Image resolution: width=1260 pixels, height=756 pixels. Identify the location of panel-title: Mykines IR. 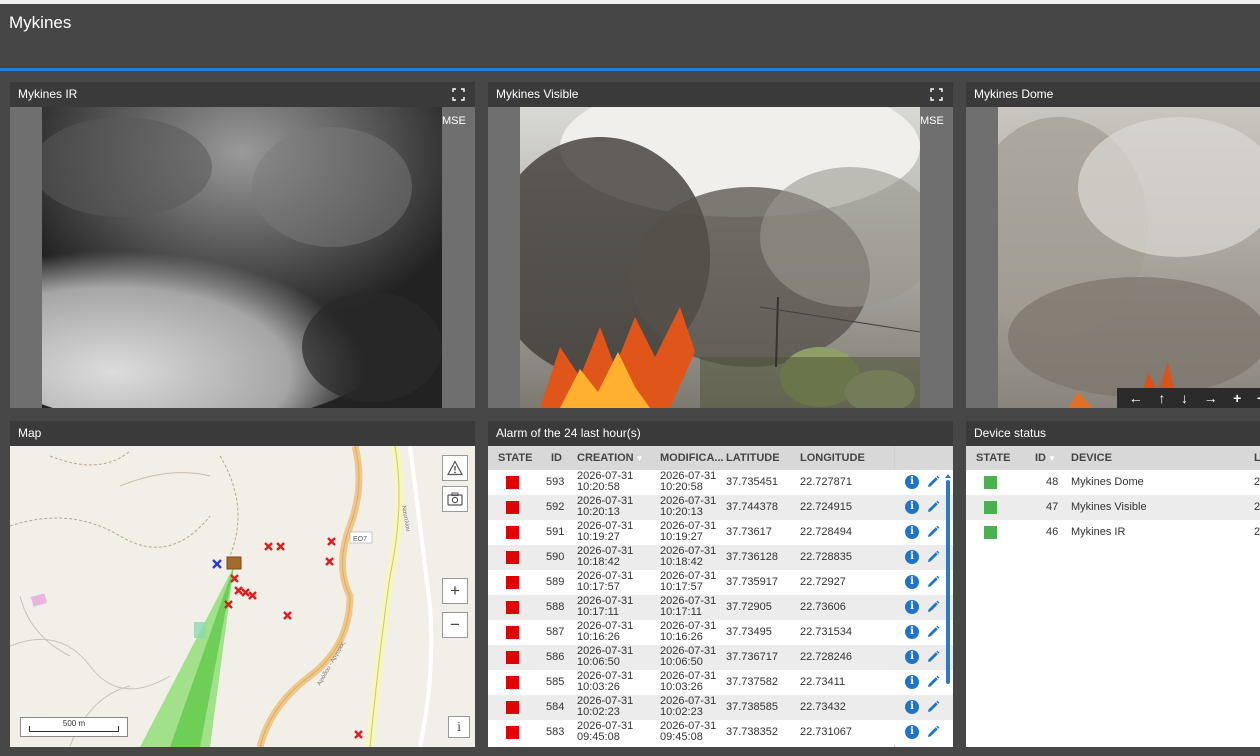
(48, 94).